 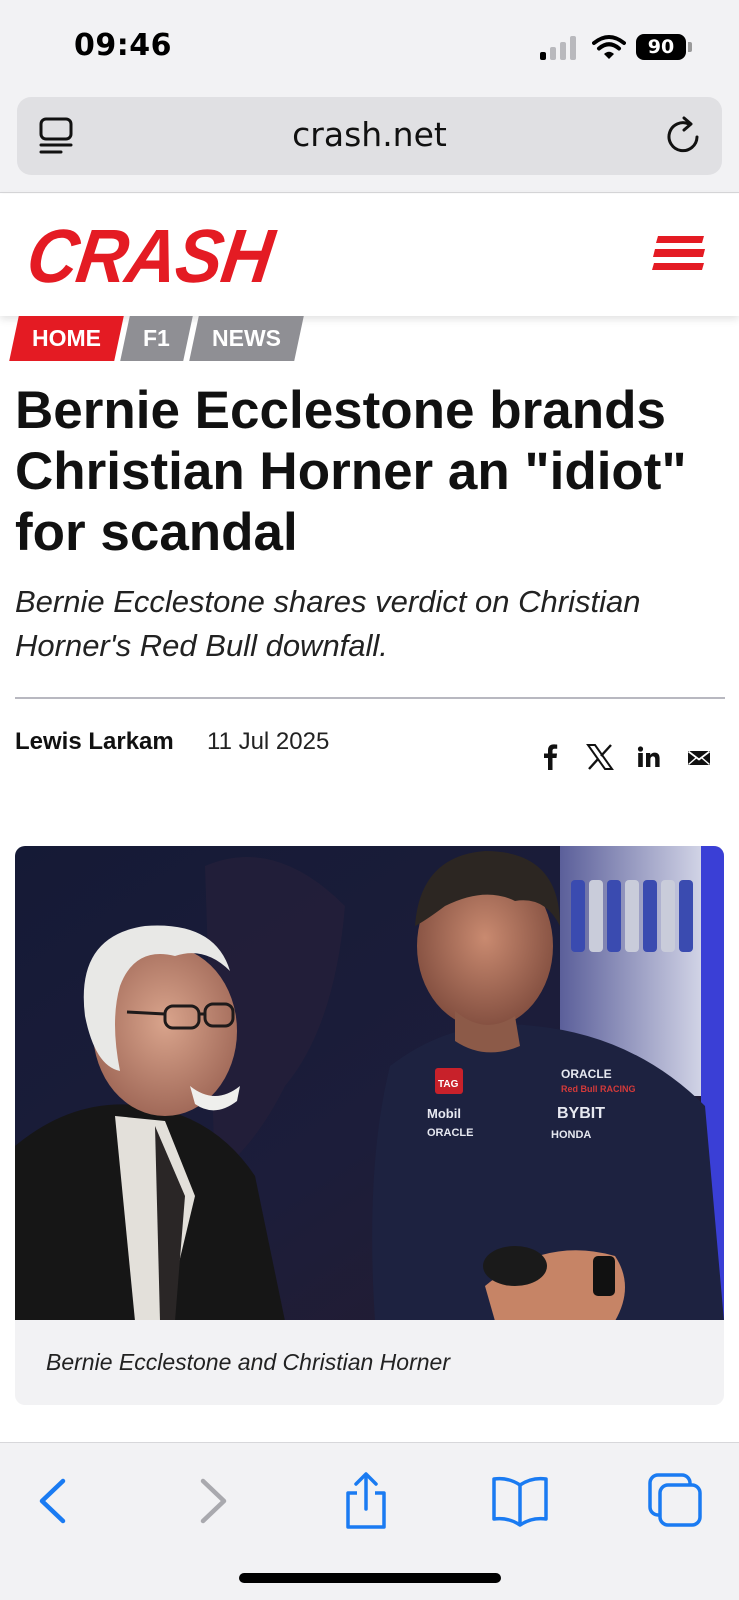 I want to click on red-bull-racing-text: Red Bull RACING, so click(x=598, y=1089).